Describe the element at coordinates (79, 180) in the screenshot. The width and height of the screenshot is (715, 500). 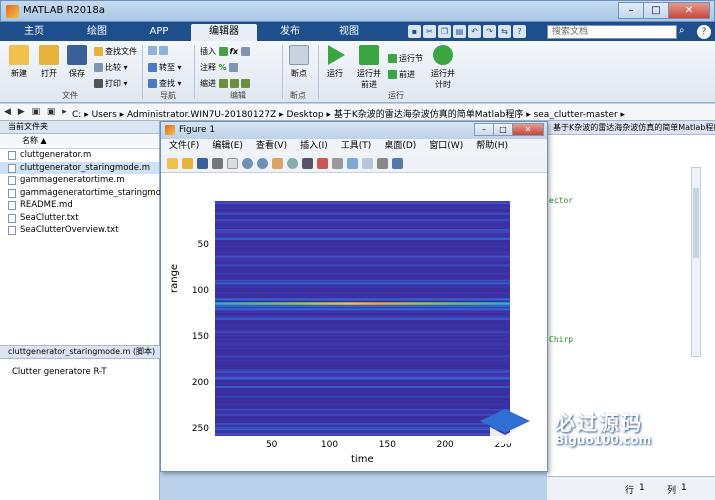
I see `file-item: gammageneratortime.m` at that location.